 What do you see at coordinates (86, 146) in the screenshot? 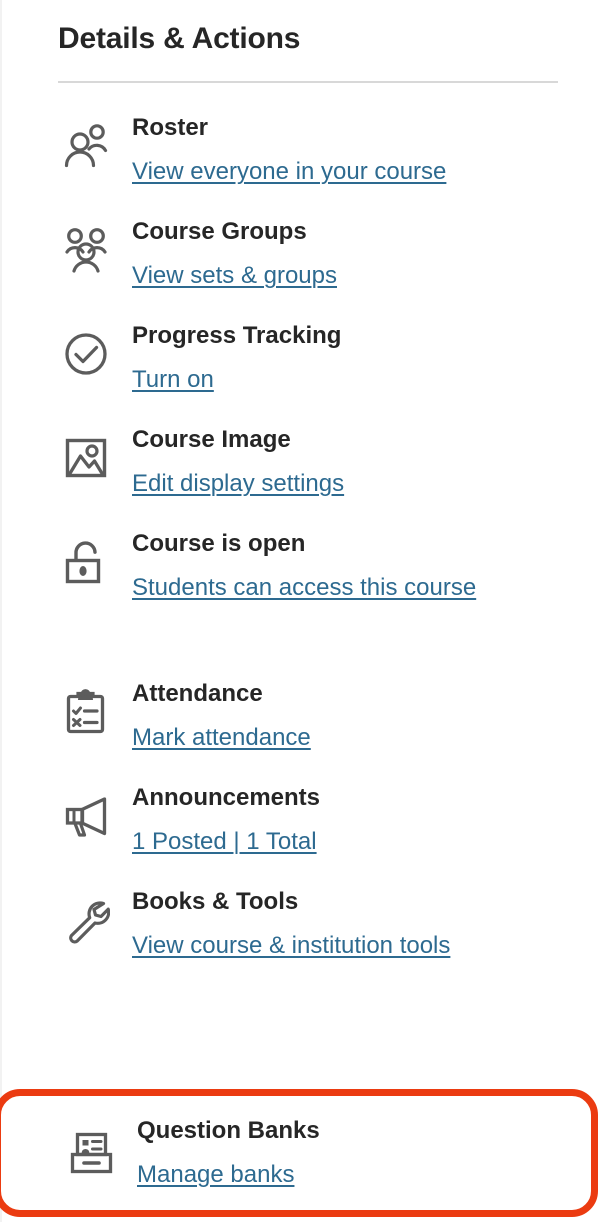
I see `roster-people-icon` at bounding box center [86, 146].